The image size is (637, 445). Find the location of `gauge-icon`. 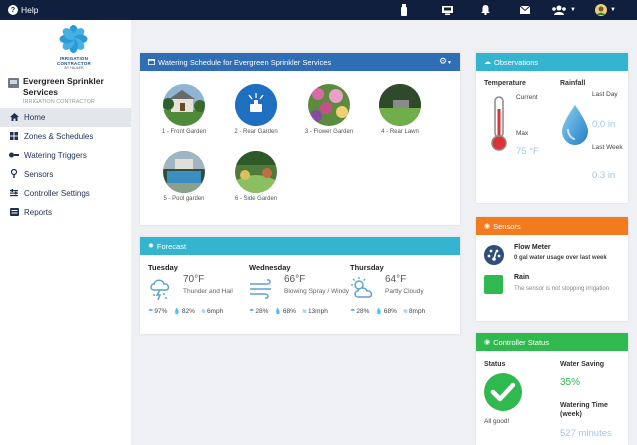

gauge-icon is located at coordinates (494, 256).